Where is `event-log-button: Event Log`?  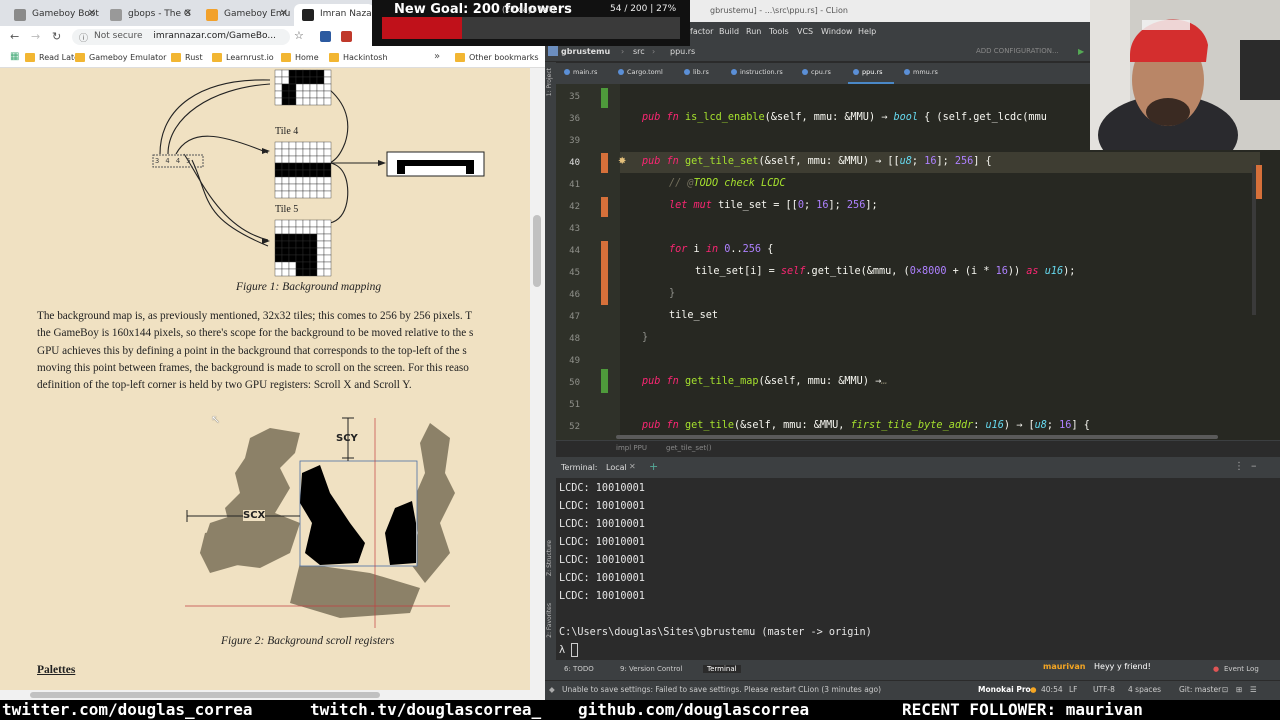
event-log-button: Event Log is located at coordinates (1241, 669).